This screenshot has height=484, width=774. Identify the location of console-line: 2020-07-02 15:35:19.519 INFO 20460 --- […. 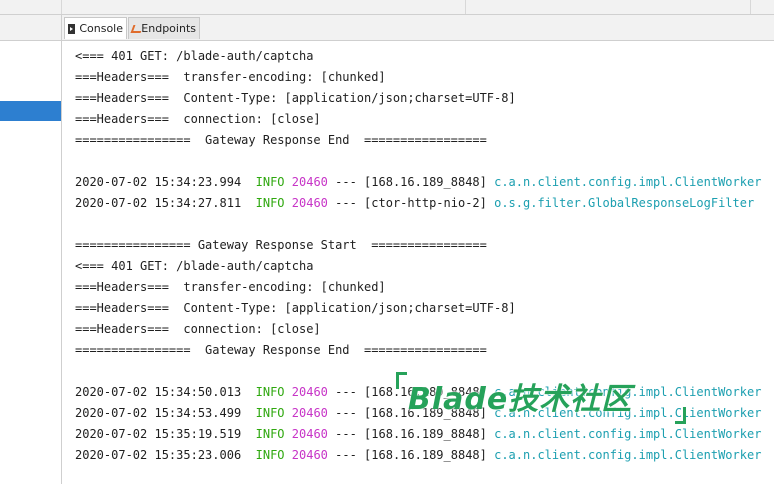
(418, 434).